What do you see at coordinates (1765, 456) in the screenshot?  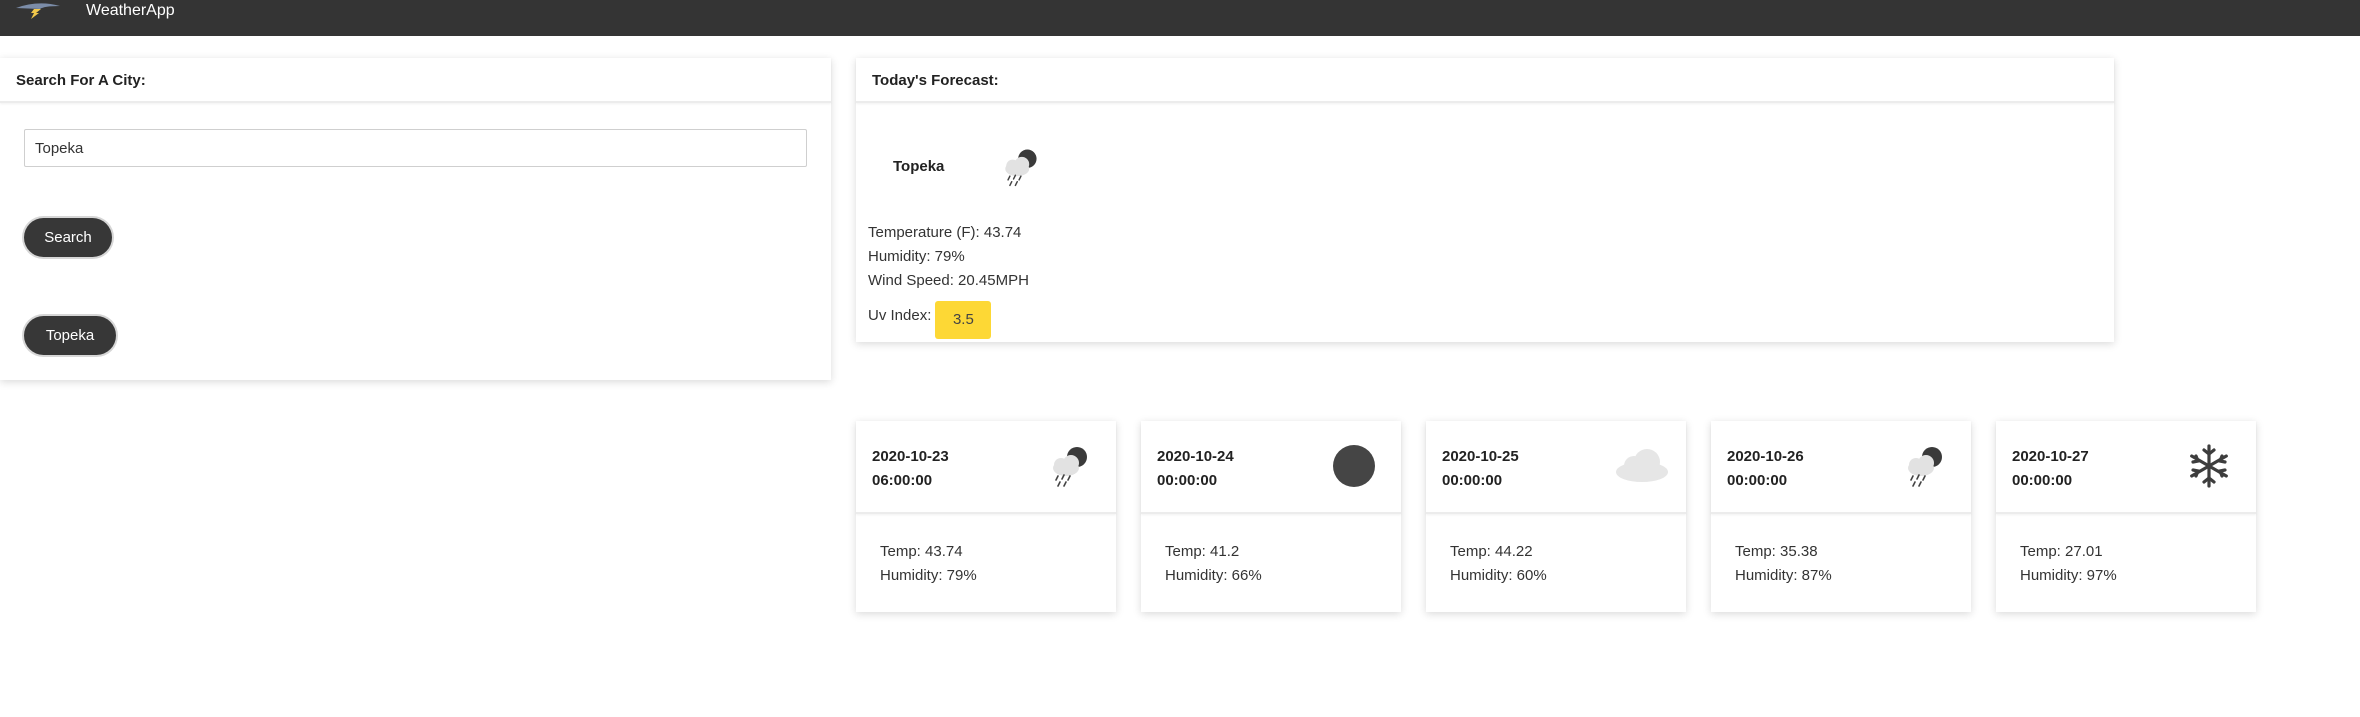 I see `forecast-date: 2020-10-26` at bounding box center [1765, 456].